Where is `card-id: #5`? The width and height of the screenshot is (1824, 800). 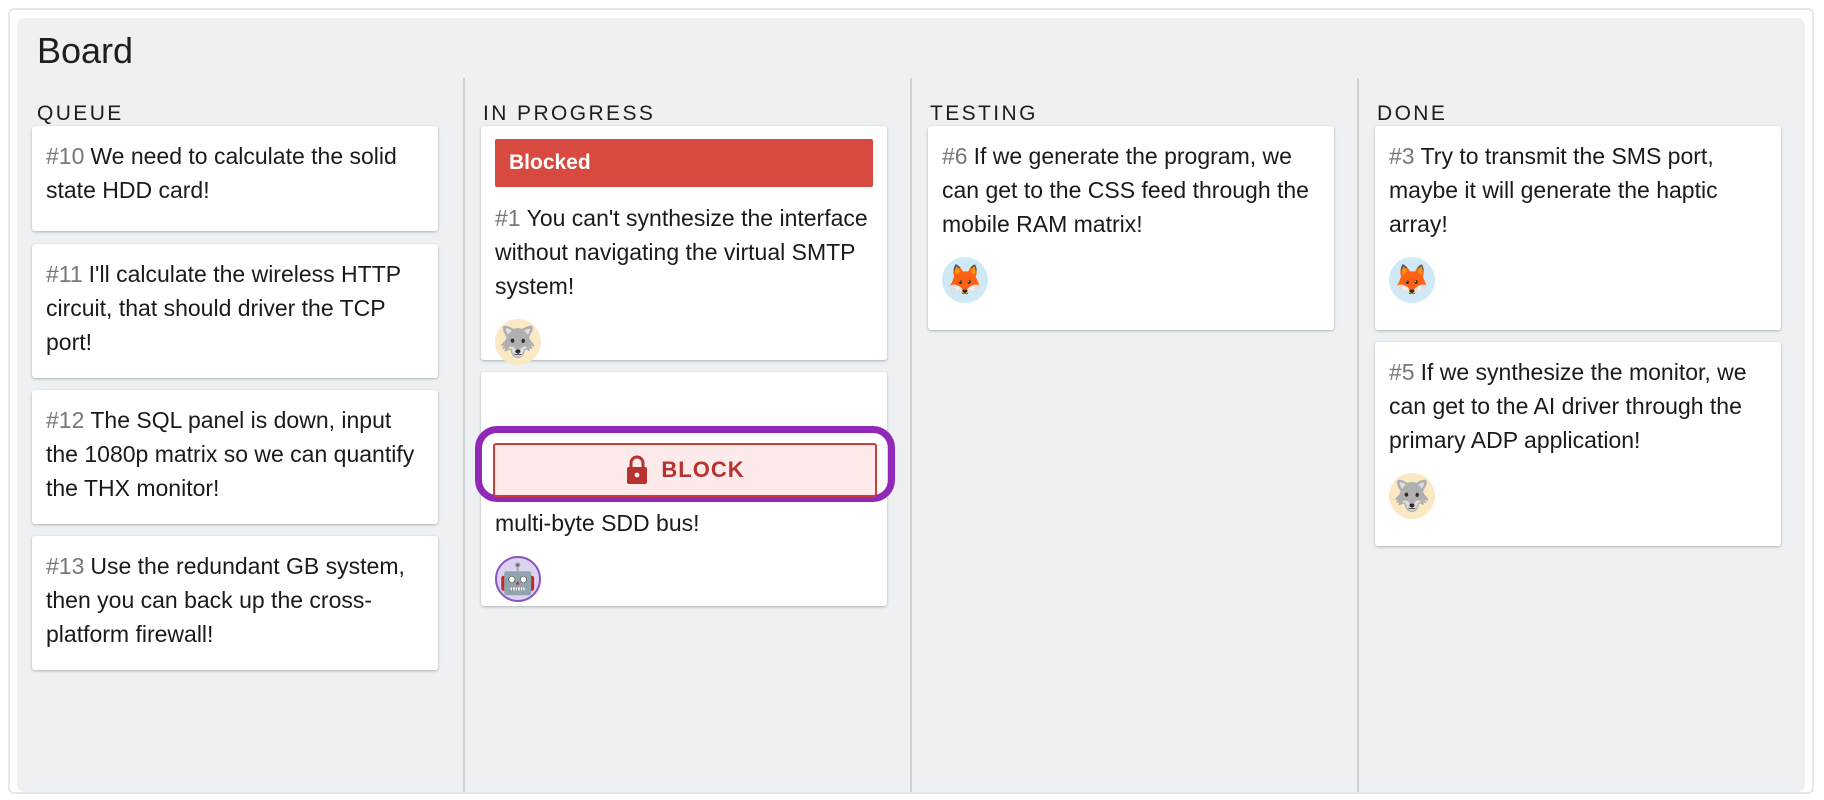 card-id: #5 is located at coordinates (1402, 372).